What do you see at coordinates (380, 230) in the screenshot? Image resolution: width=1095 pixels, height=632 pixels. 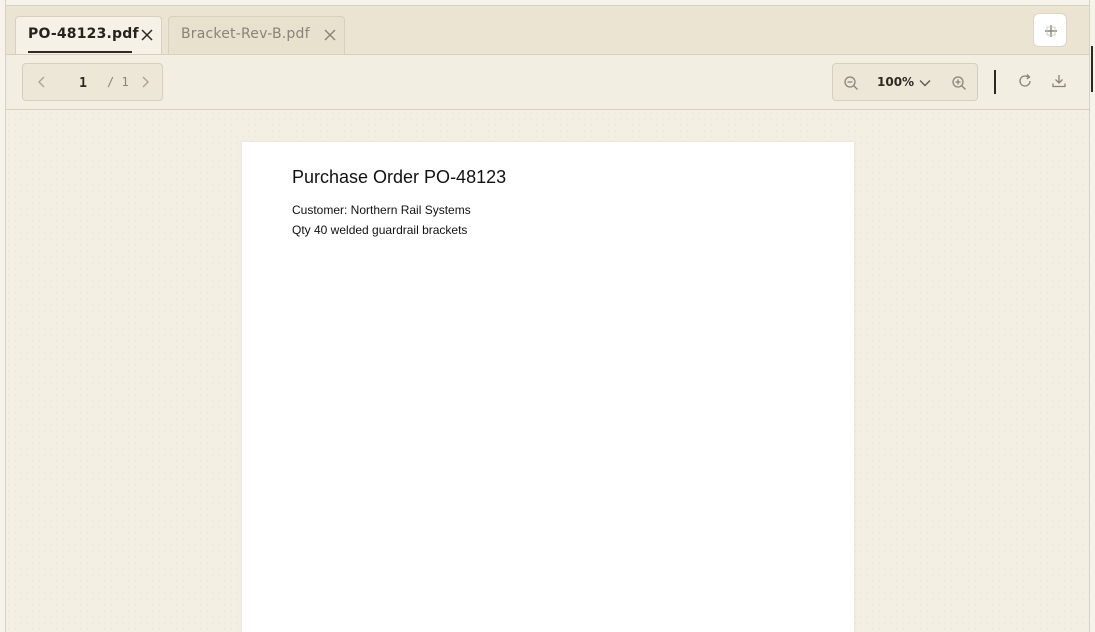 I see `document-quantity-line: Qty 40 welded guardrail brackets` at bounding box center [380, 230].